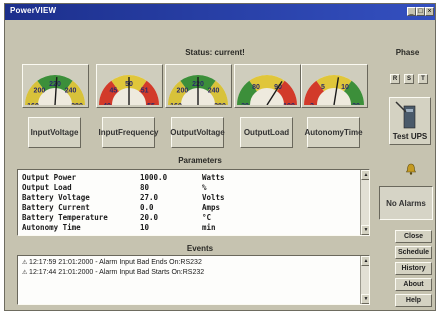 Image resolution: width=439 pixels, height=315 pixels. I want to click on status-title: Status: current!, so click(215, 52).